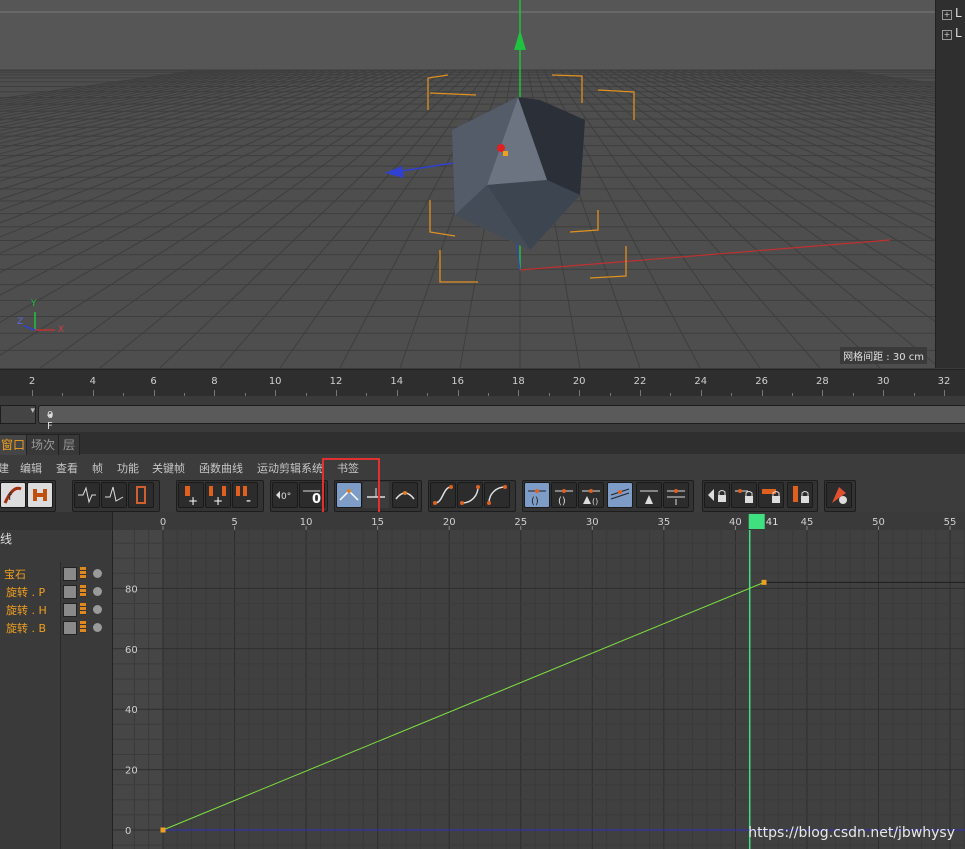 This screenshot has width=965, height=849. I want to click on menu-keyframes: 关键帧, so click(168, 468).